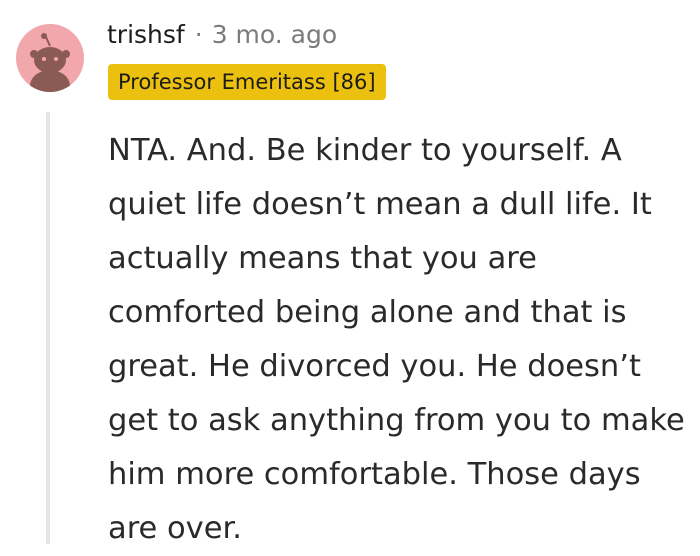  I want to click on comment-header: trishsf · 3 mo. ago, so click(222, 34).